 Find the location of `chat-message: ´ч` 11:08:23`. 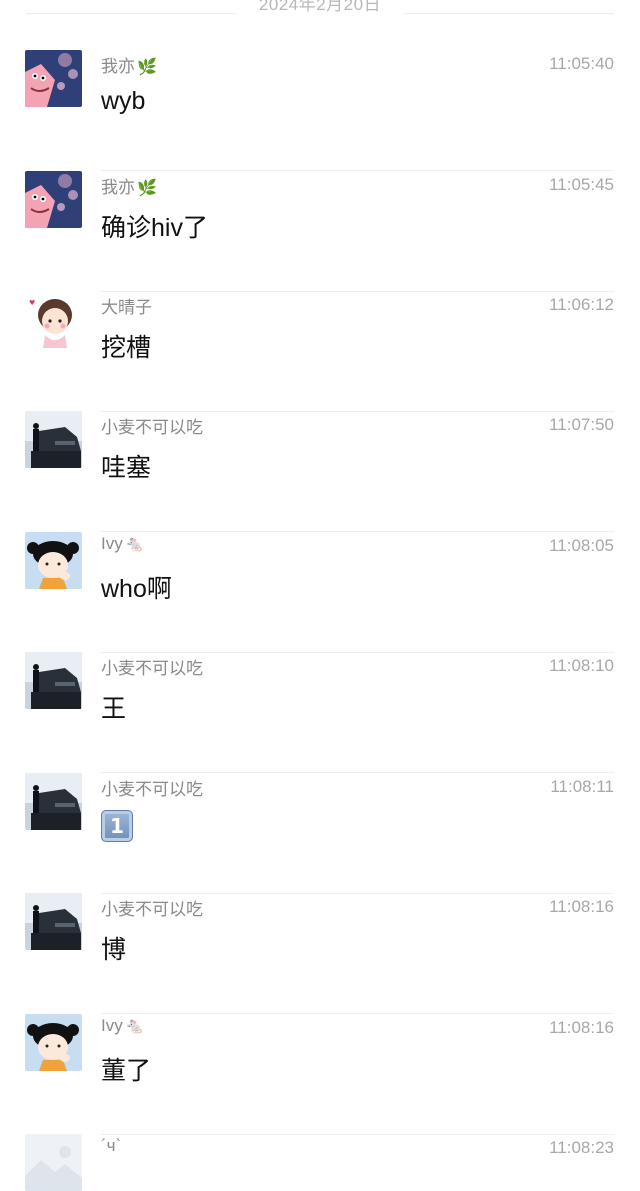

chat-message: ´ч` 11:08:23 is located at coordinates (320, 1162).